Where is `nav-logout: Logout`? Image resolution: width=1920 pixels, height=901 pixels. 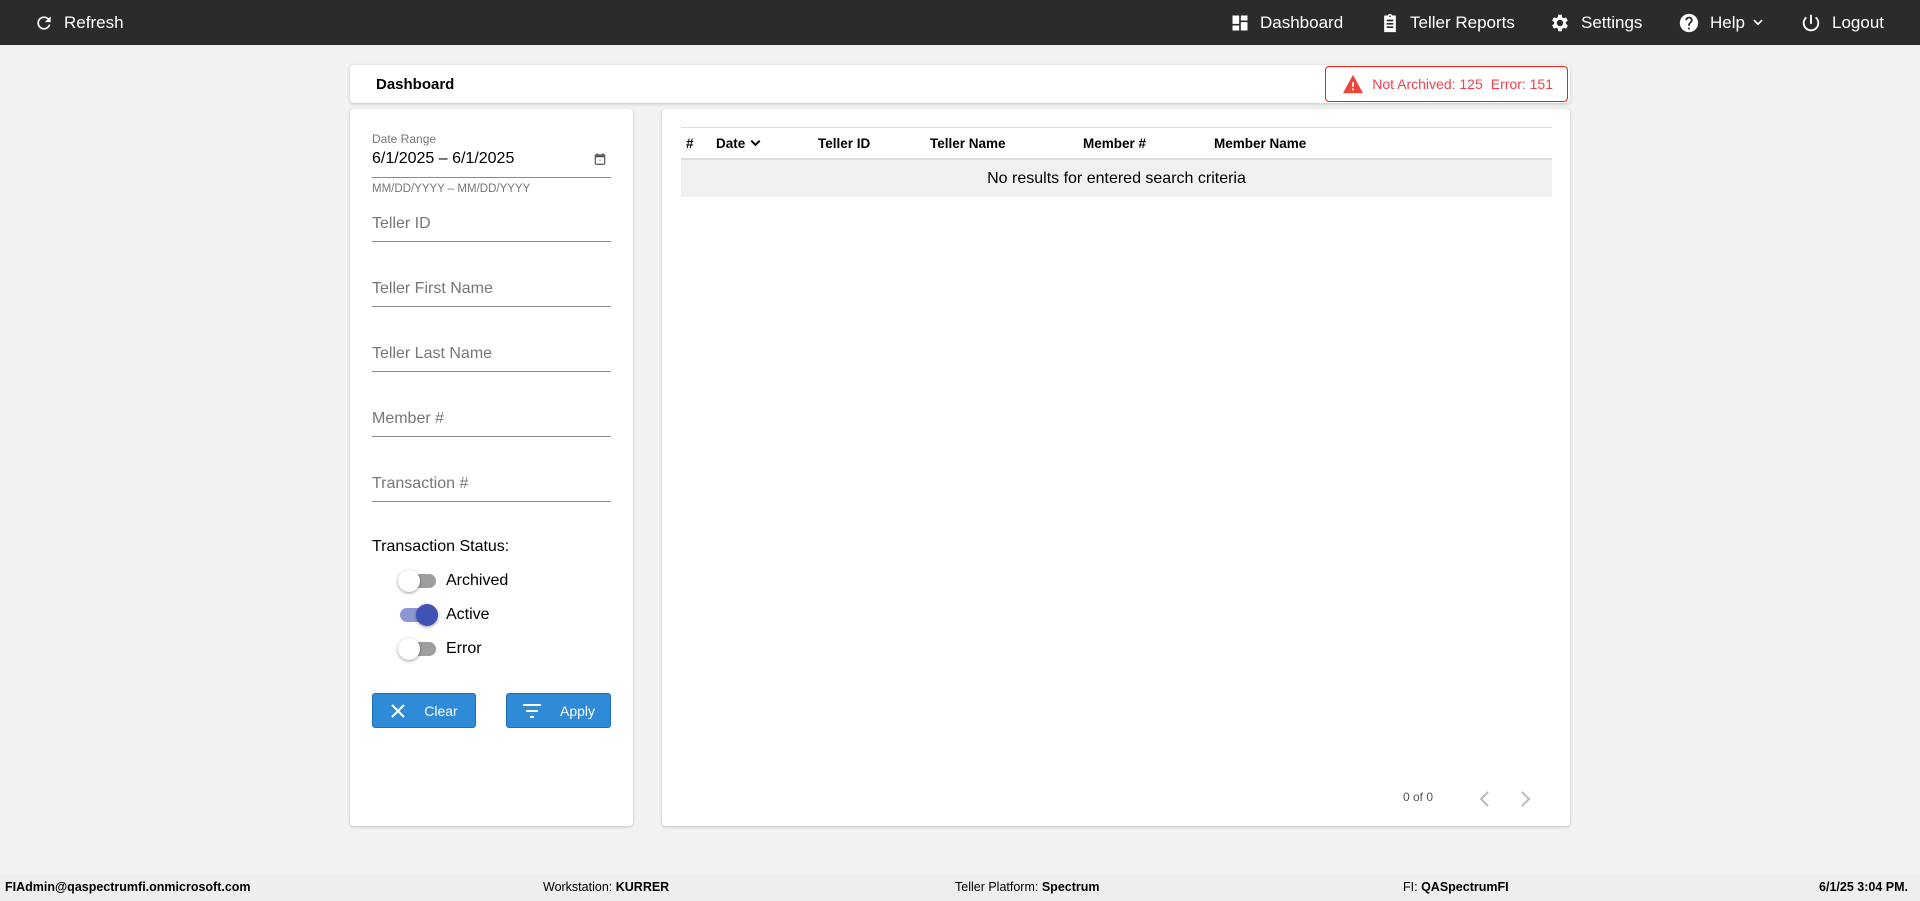 nav-logout: Logout is located at coordinates (1842, 22).